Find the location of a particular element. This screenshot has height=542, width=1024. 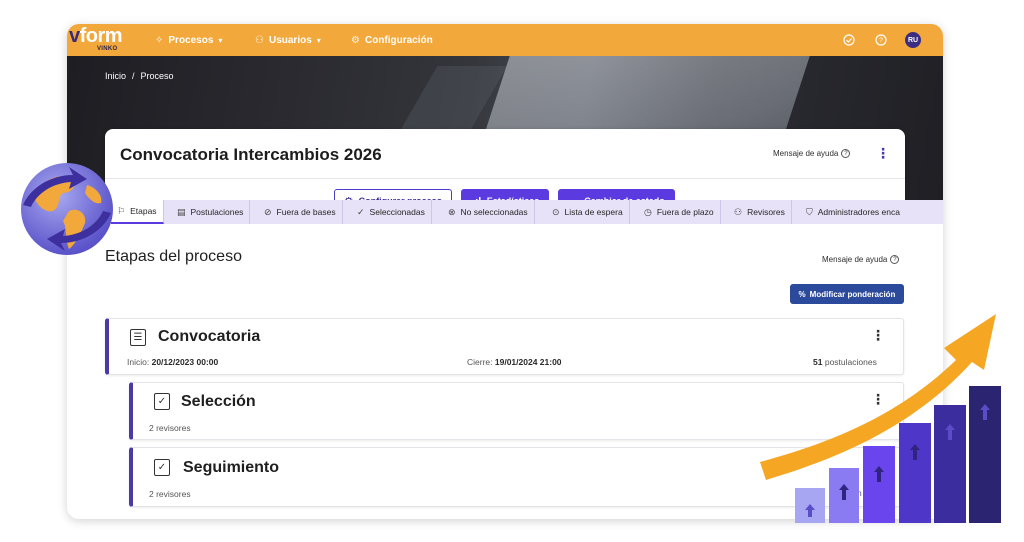

vform-logo: vform VINKO is located at coordinates (99, 40).